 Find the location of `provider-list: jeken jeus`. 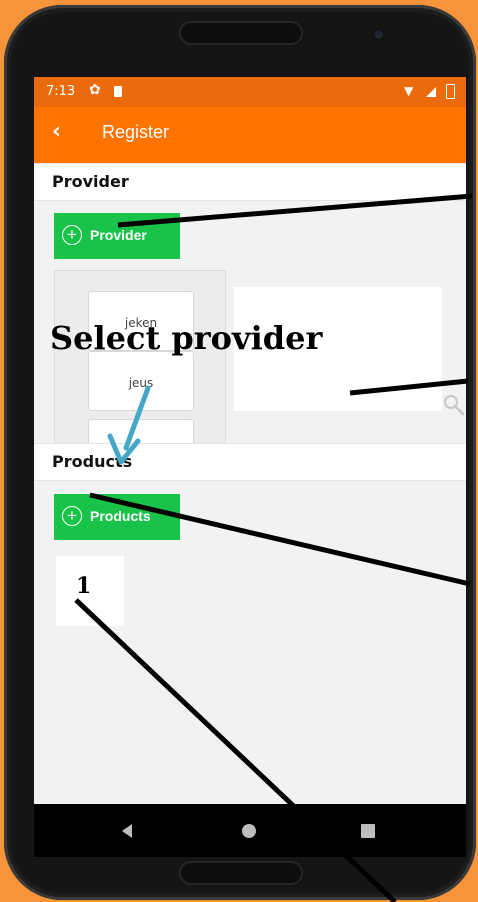

provider-list: jeken jeus is located at coordinates (140, 358).